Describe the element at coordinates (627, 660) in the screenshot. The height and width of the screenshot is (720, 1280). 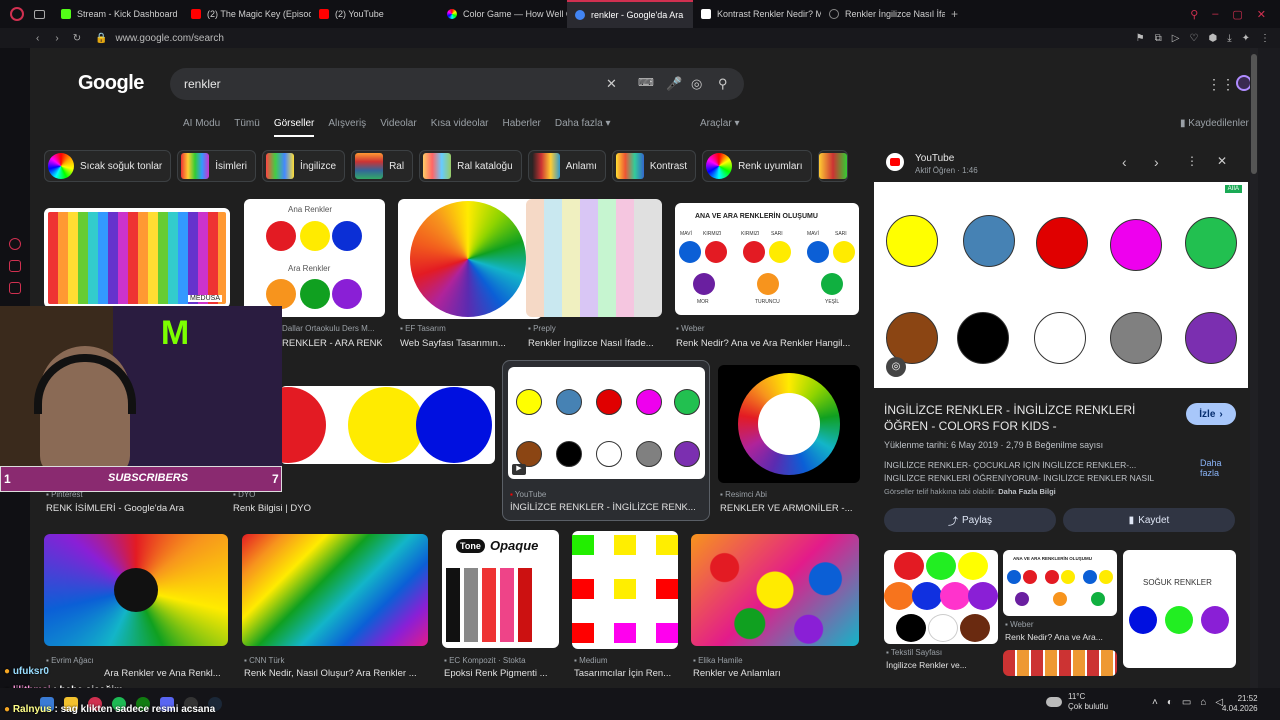
I see `result-source: ▪ Medium` at that location.